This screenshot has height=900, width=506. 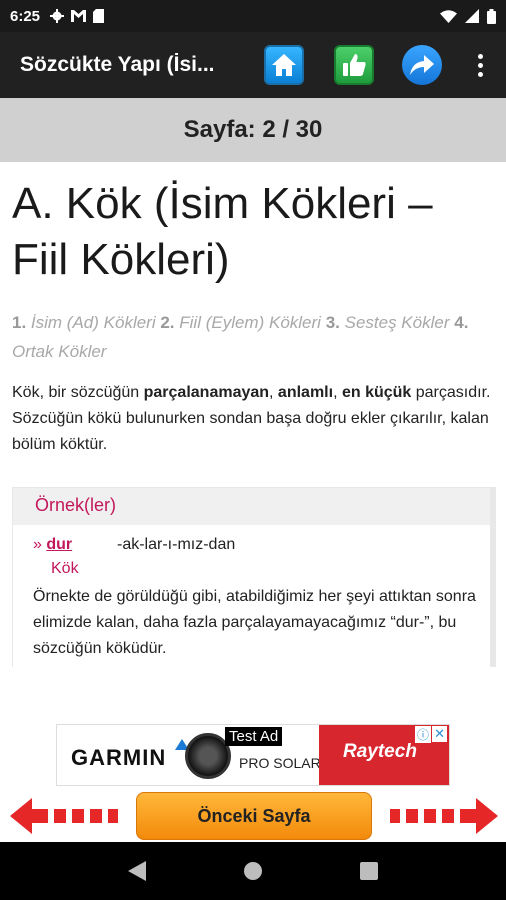 What do you see at coordinates (461, 322) in the screenshot?
I see `toc-number: 4.` at bounding box center [461, 322].